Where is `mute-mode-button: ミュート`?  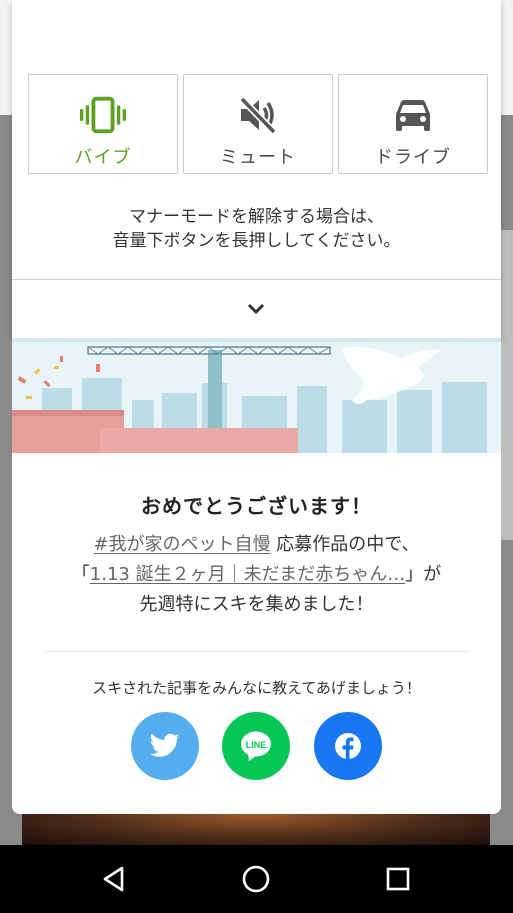
mute-mode-button: ミュート is located at coordinates (258, 124).